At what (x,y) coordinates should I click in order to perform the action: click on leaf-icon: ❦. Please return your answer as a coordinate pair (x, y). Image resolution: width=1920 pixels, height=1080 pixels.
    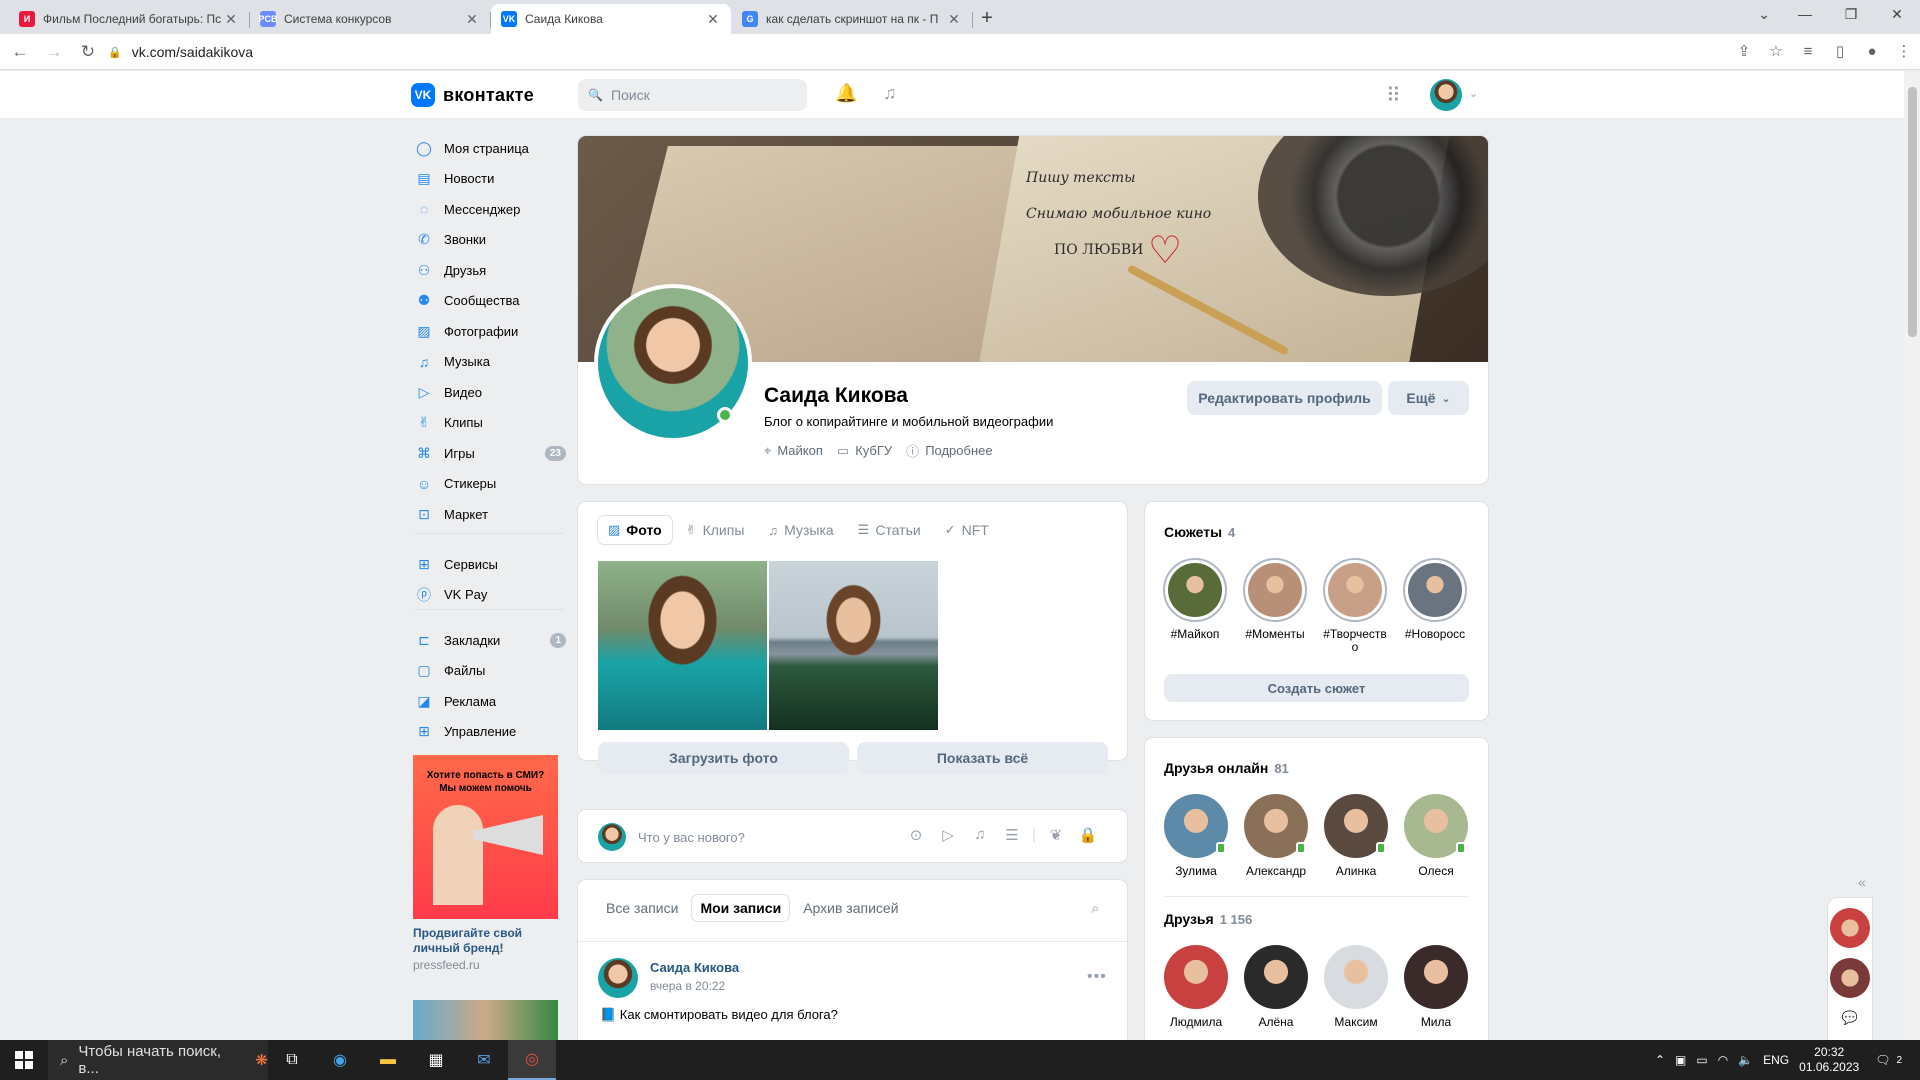
    Looking at the image, I should click on (1056, 835).